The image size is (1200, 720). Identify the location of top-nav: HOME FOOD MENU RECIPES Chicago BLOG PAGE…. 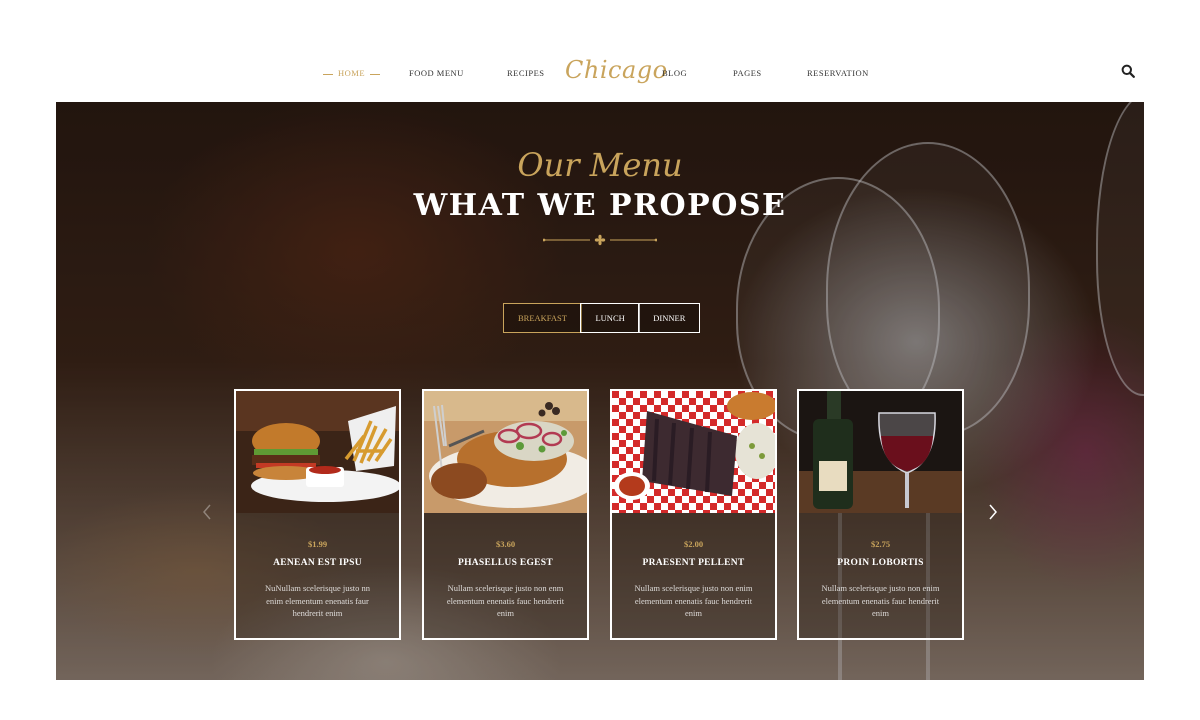
(600, 51).